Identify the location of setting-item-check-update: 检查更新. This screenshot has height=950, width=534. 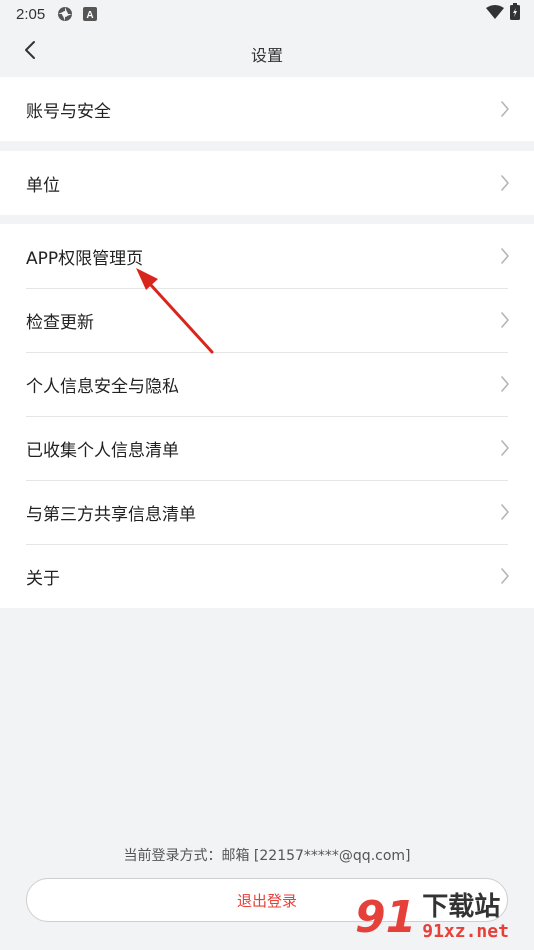
(267, 320).